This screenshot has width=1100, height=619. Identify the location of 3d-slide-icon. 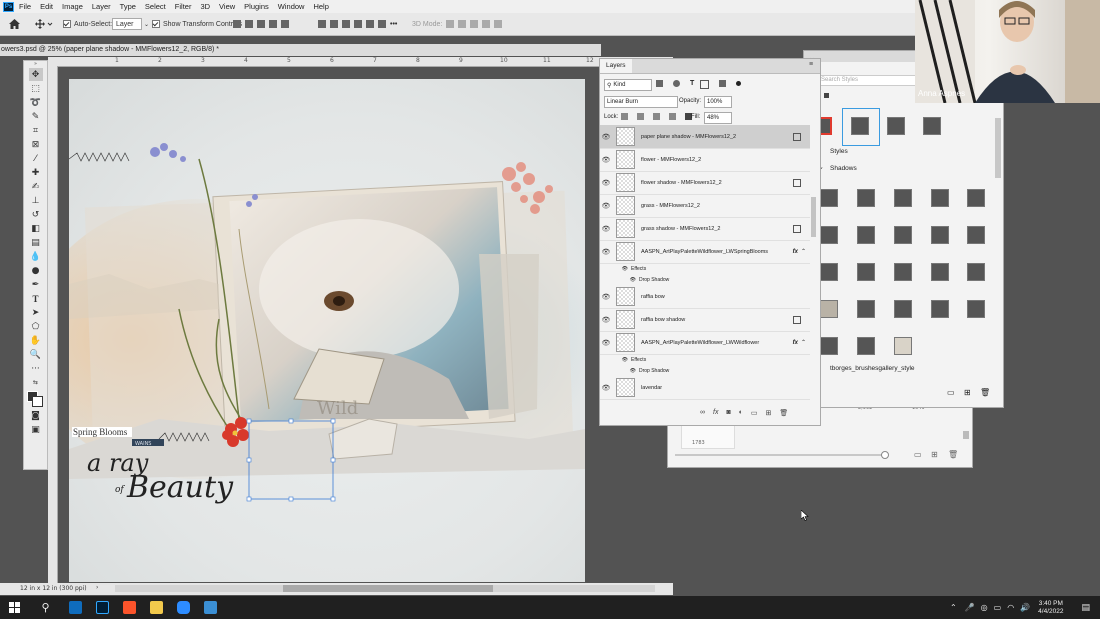
(486, 24).